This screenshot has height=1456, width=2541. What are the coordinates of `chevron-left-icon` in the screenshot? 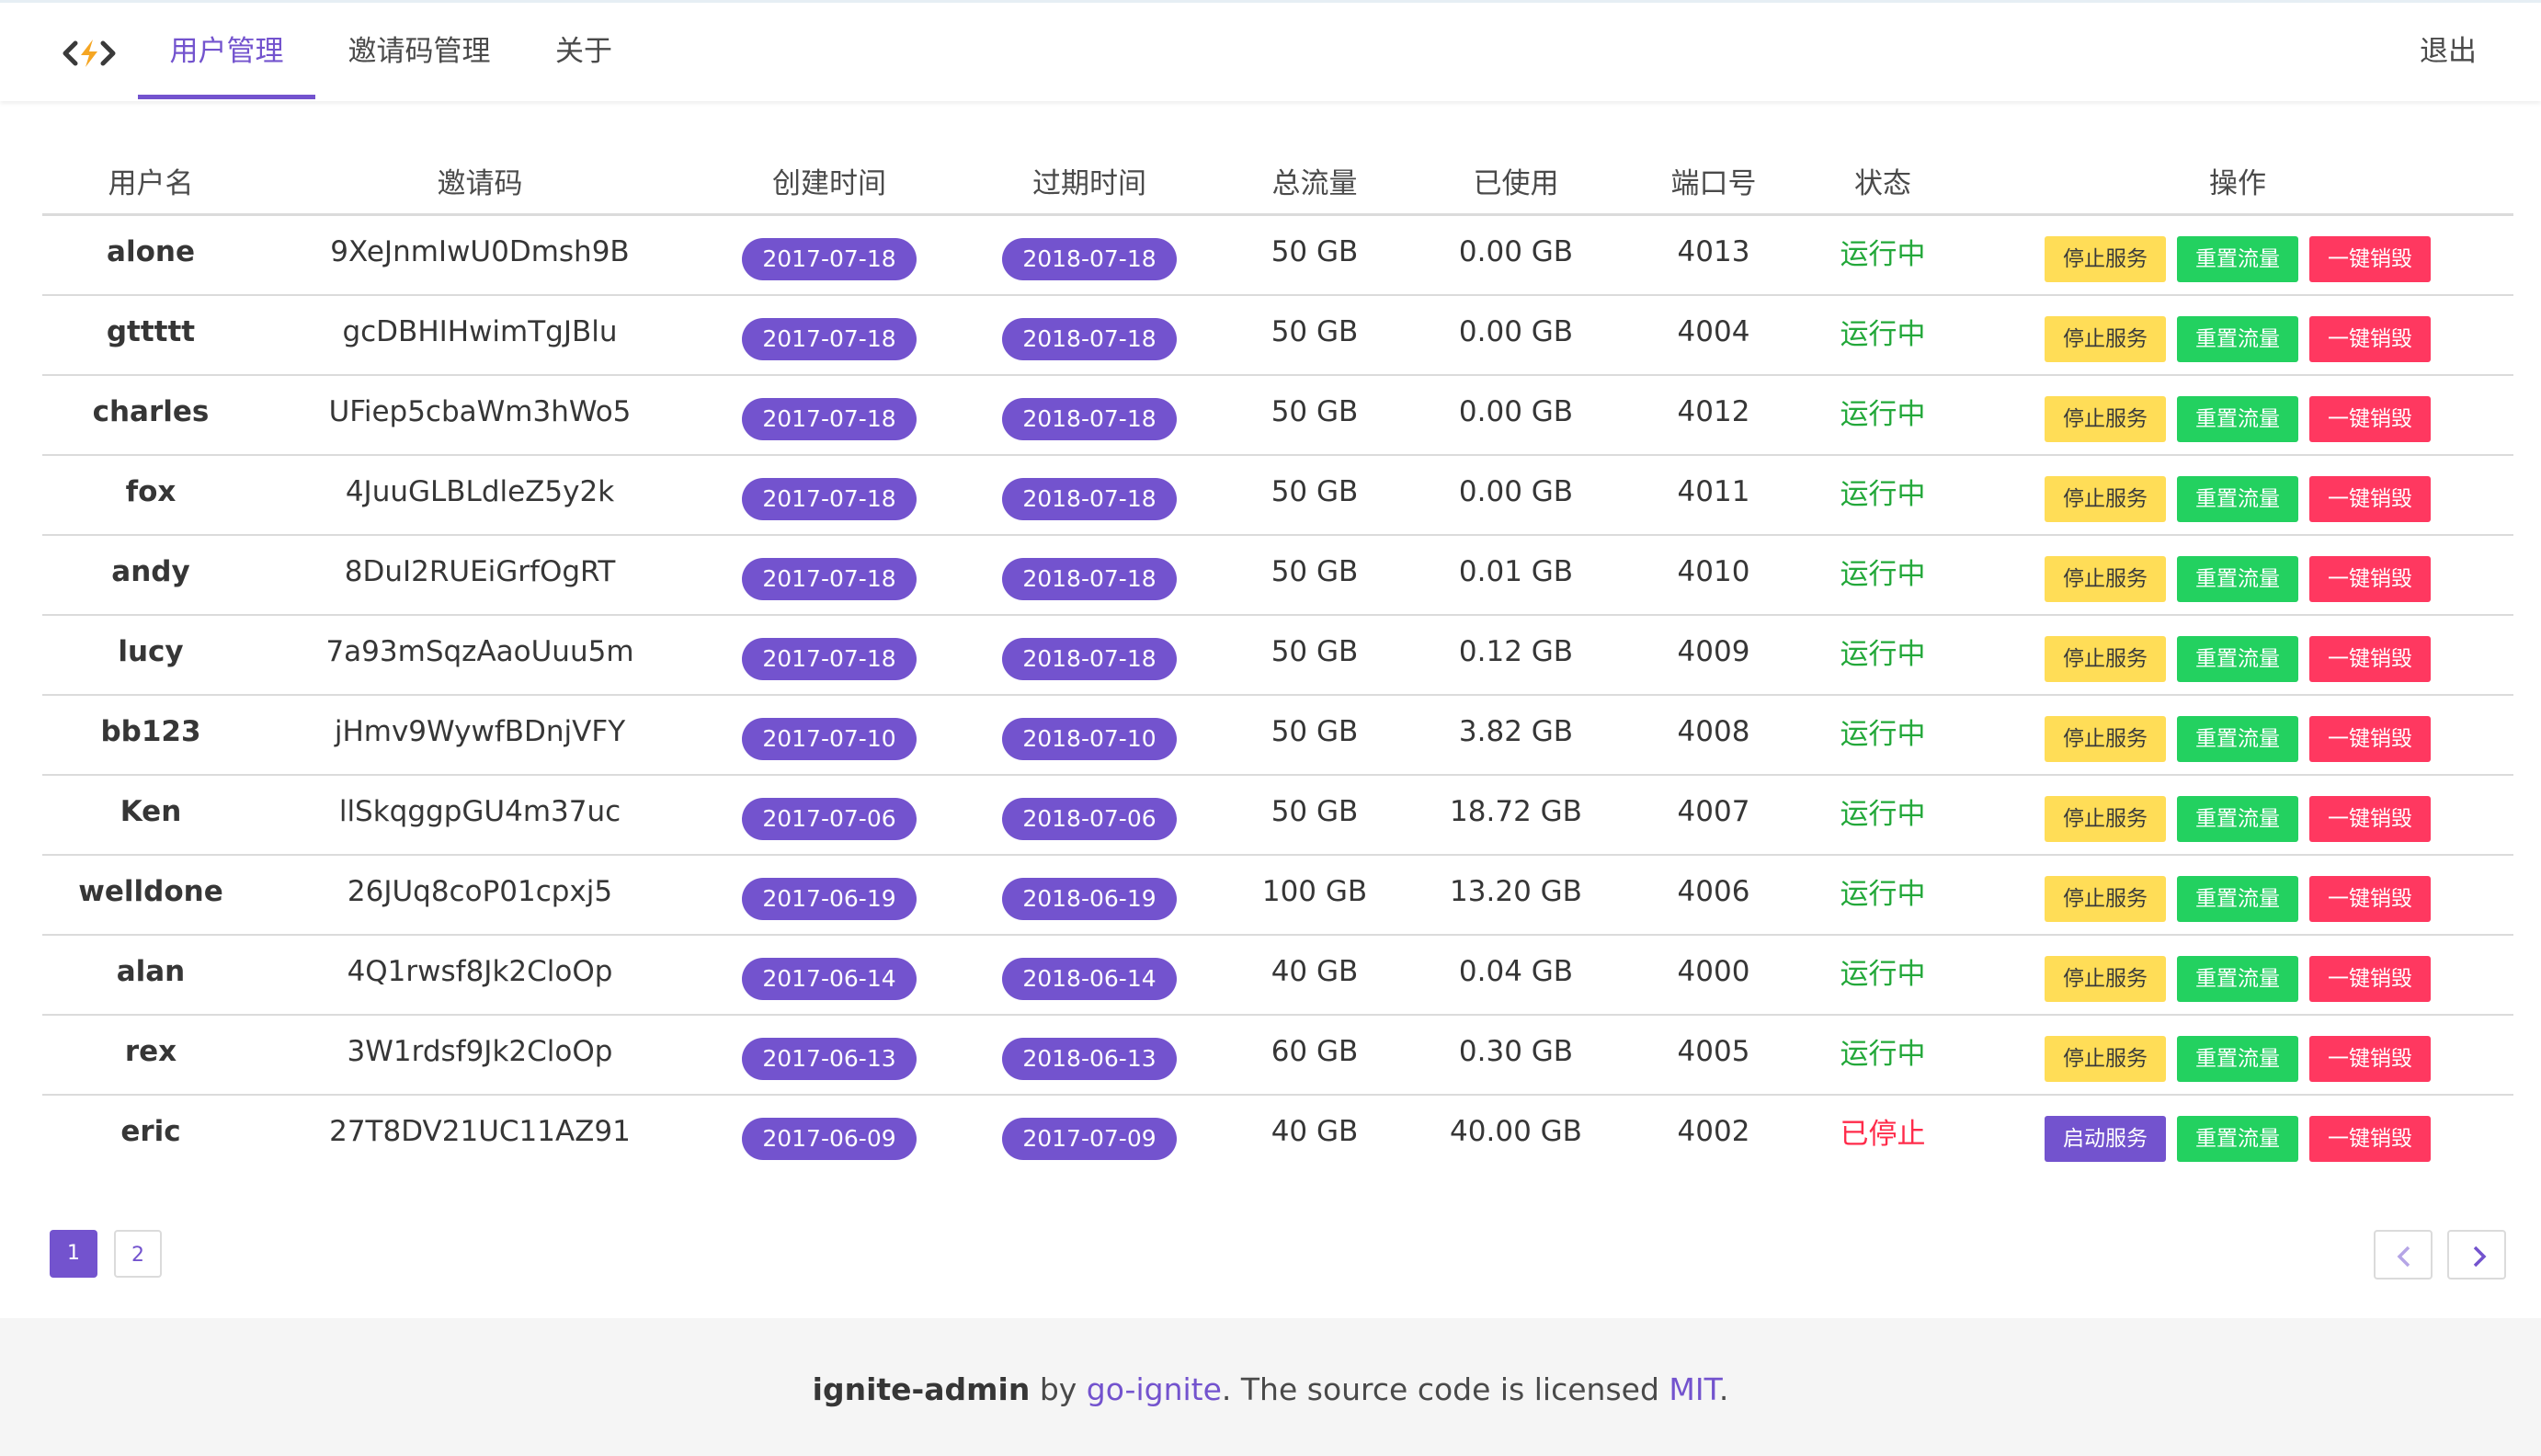 It's located at (2403, 1257).